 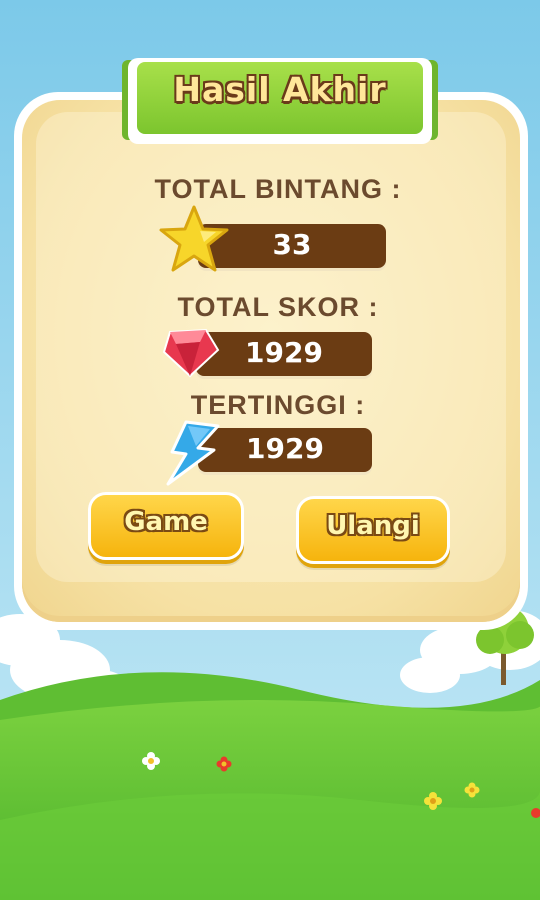 I want to click on total-score-label: TOTAL SKOR :, so click(x=278, y=307).